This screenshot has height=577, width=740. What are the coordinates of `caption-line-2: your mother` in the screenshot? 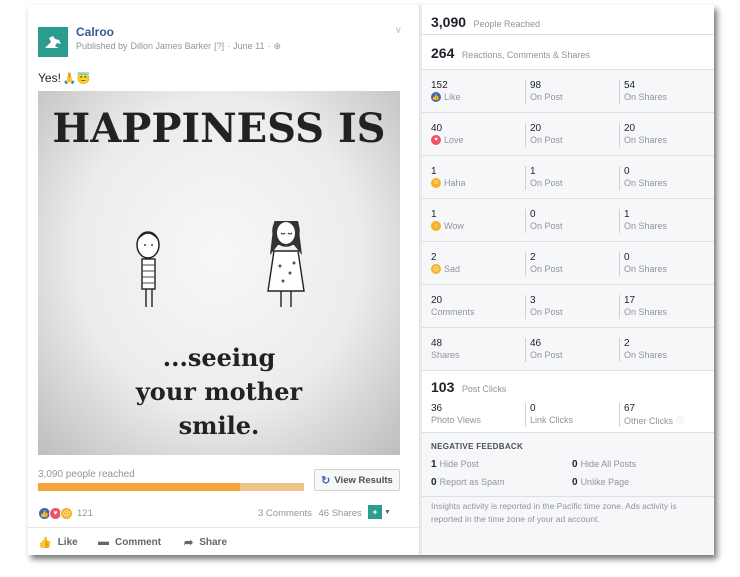 It's located at (219, 391).